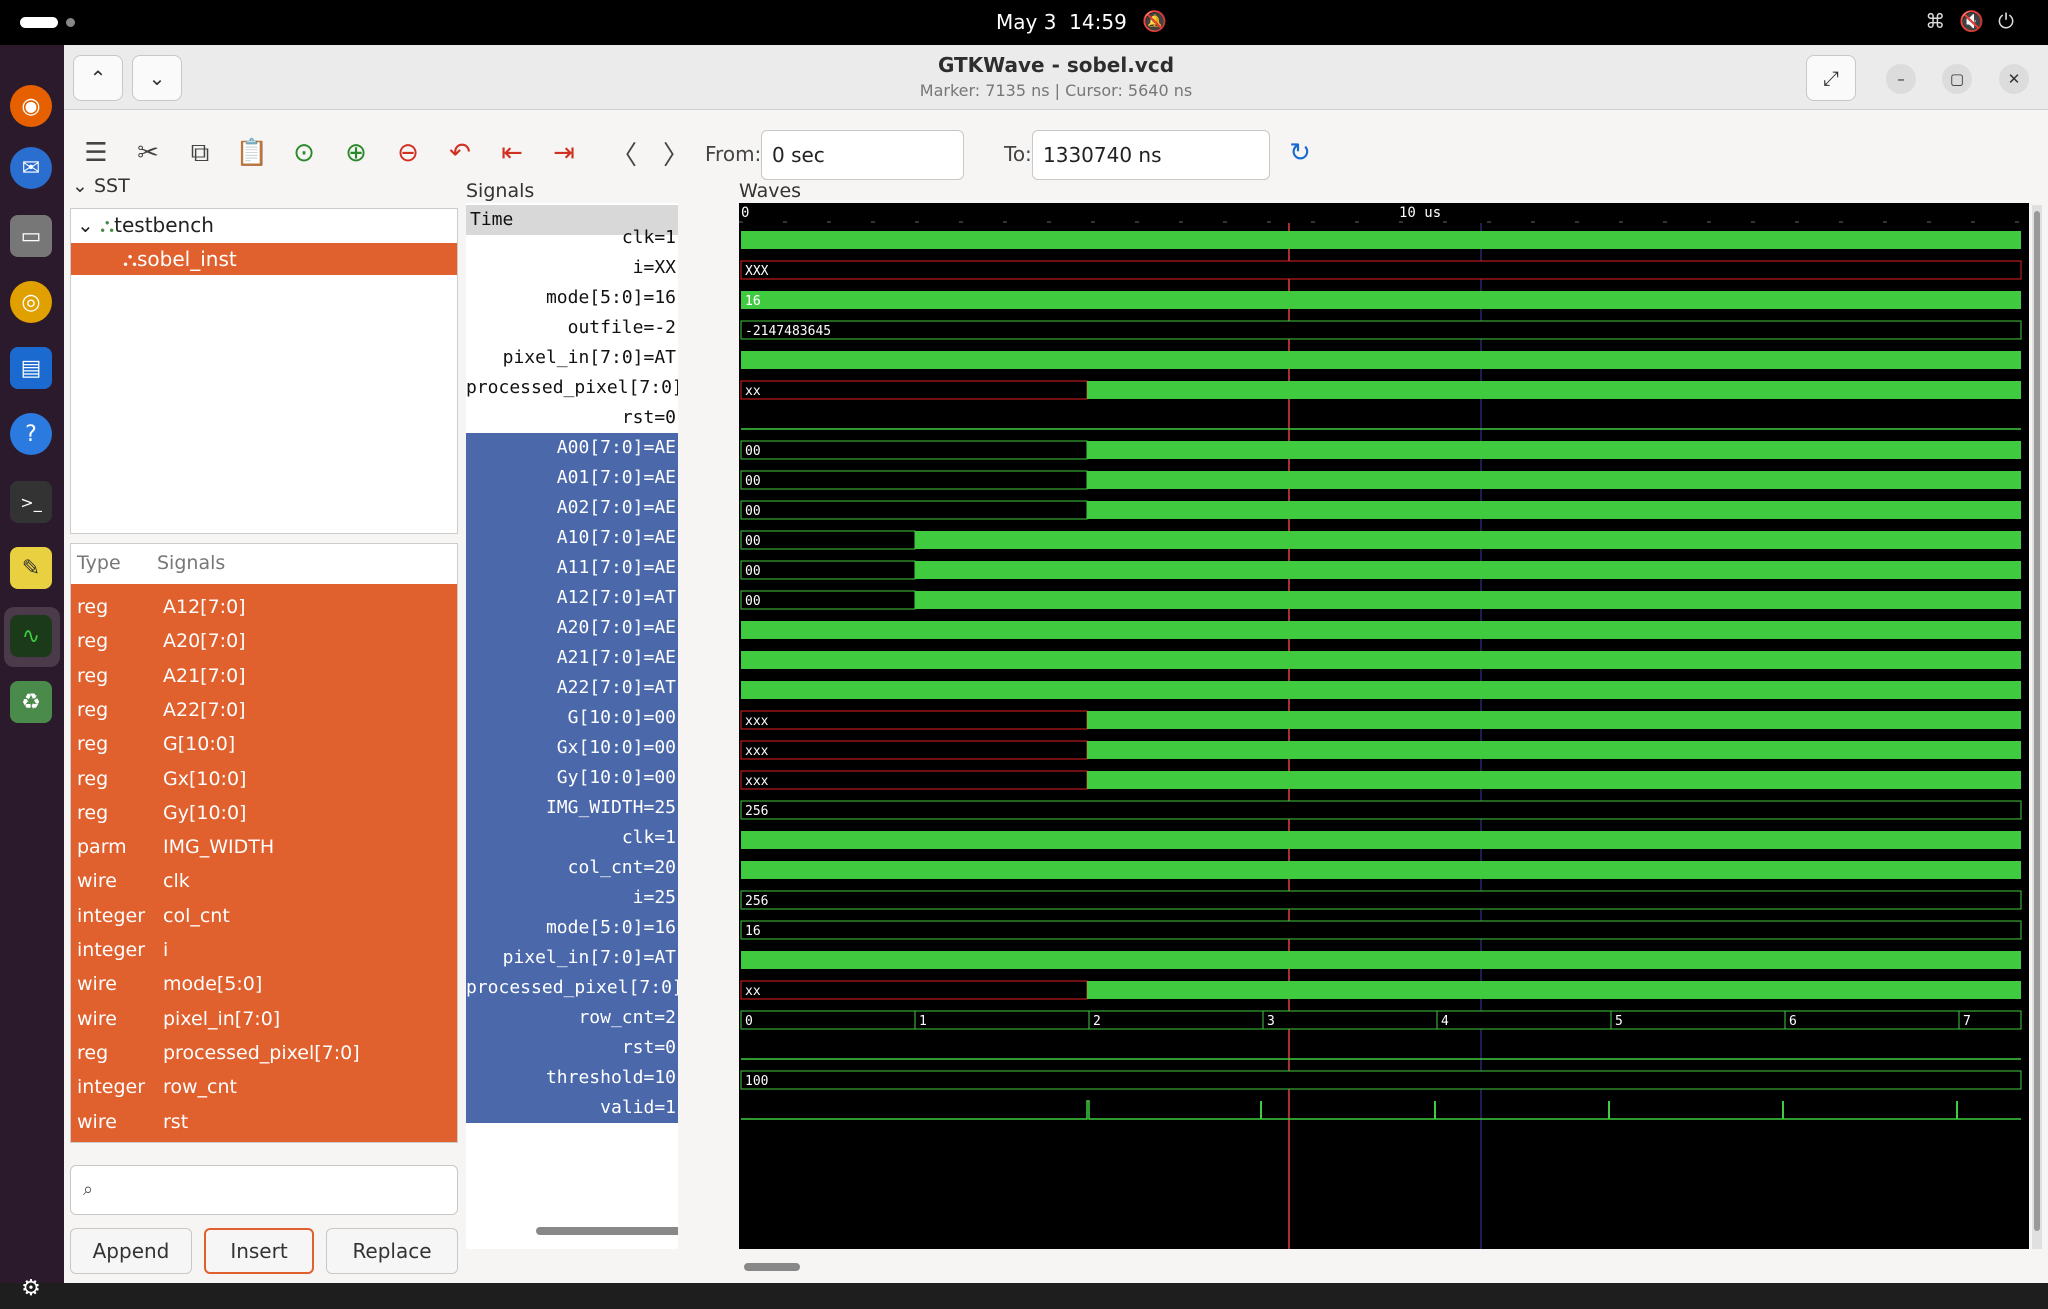 The width and height of the screenshot is (2048, 1309). I want to click on trash-icon: ♻, so click(31, 702).